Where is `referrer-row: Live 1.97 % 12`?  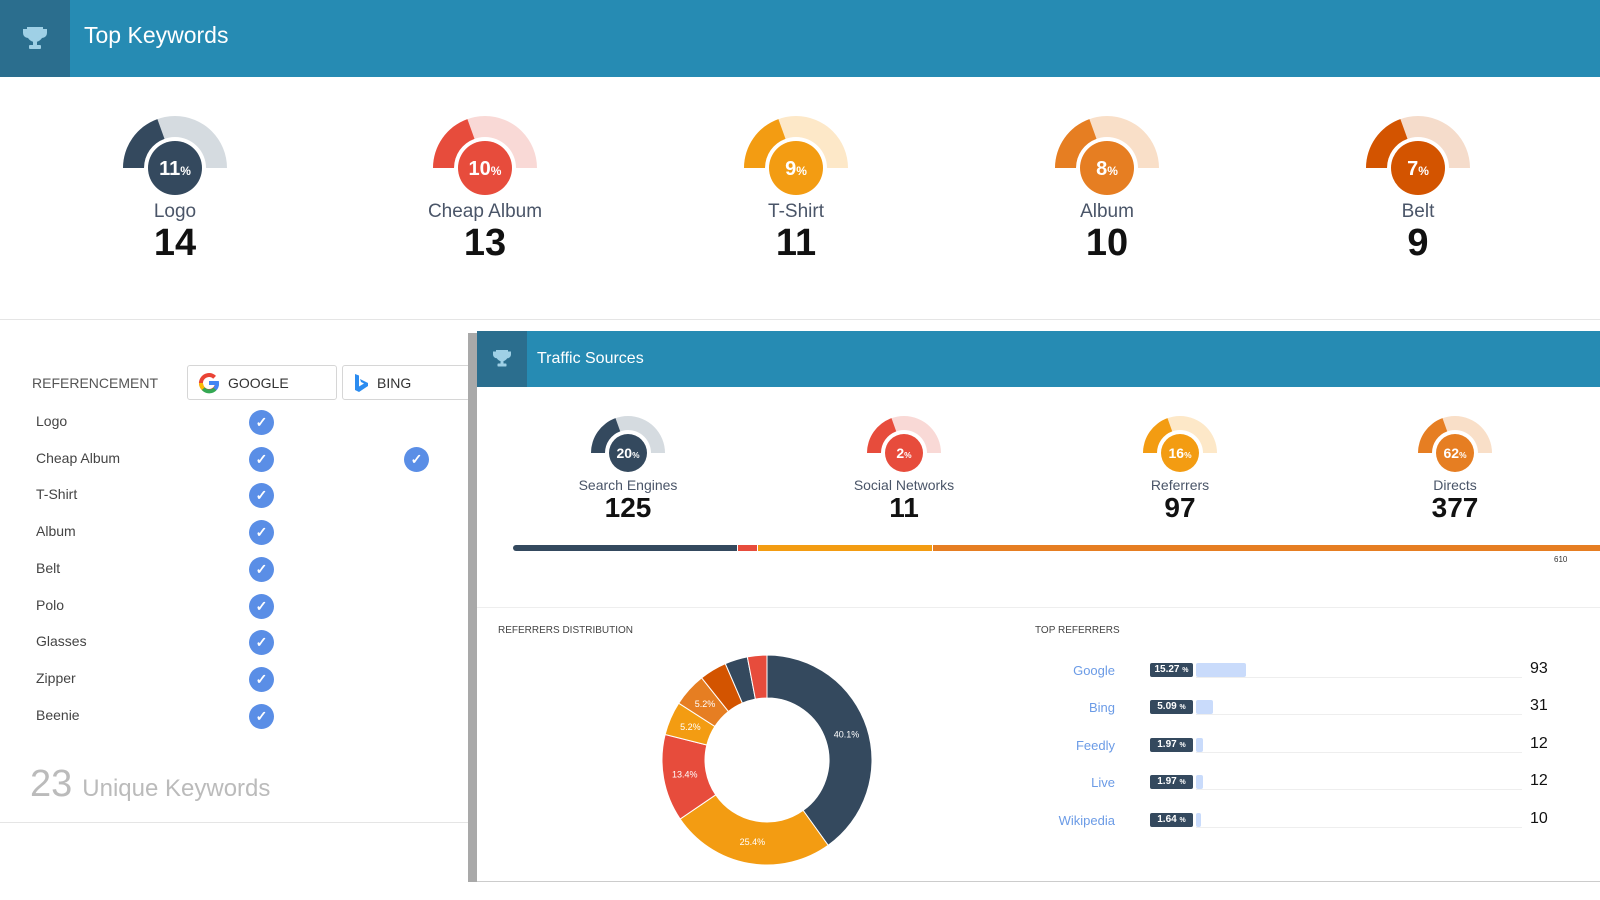 referrer-row: Live 1.97 % 12 is located at coordinates (1297, 782).